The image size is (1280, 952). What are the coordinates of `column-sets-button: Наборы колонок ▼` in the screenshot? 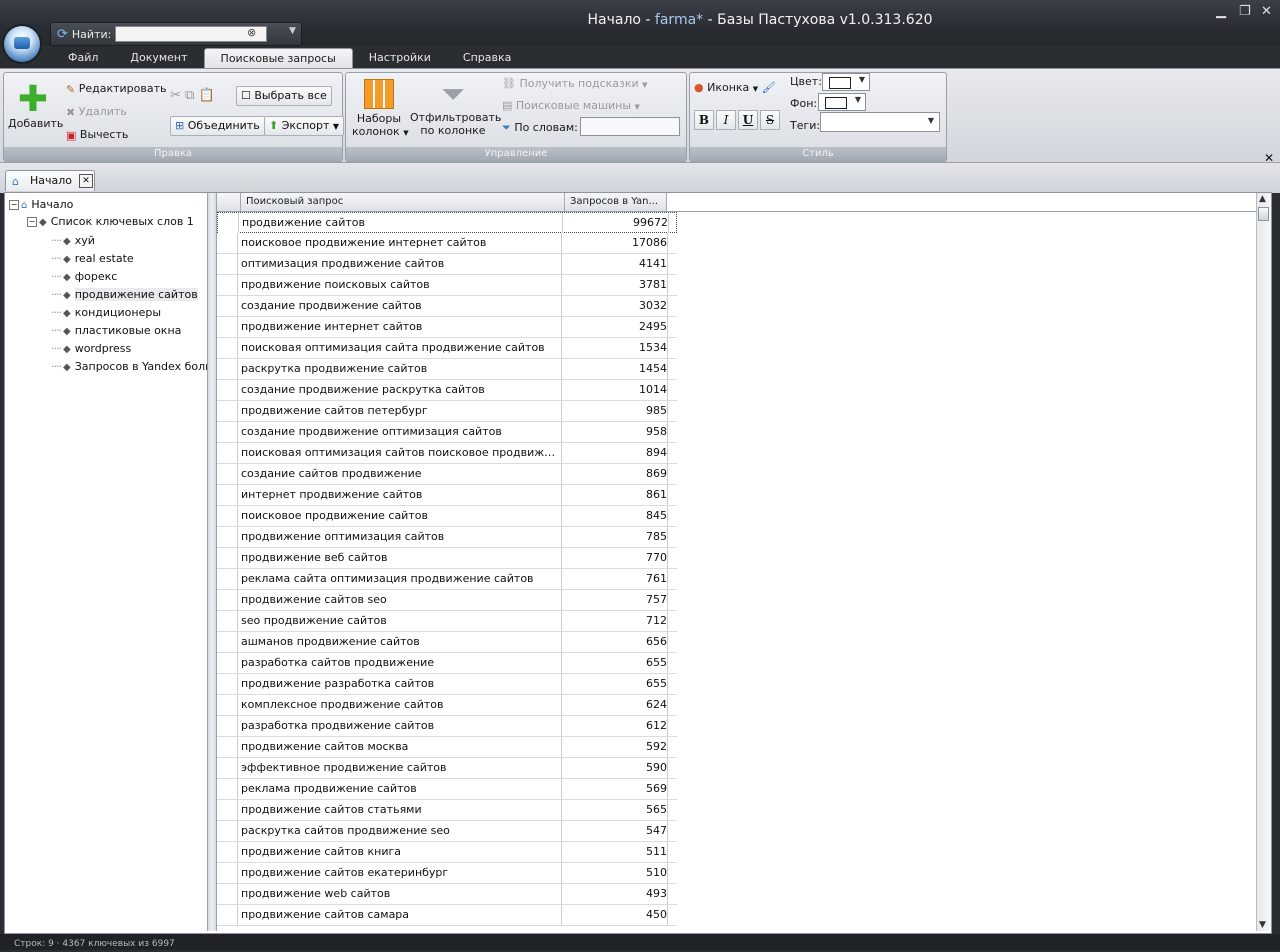 It's located at (380, 109).